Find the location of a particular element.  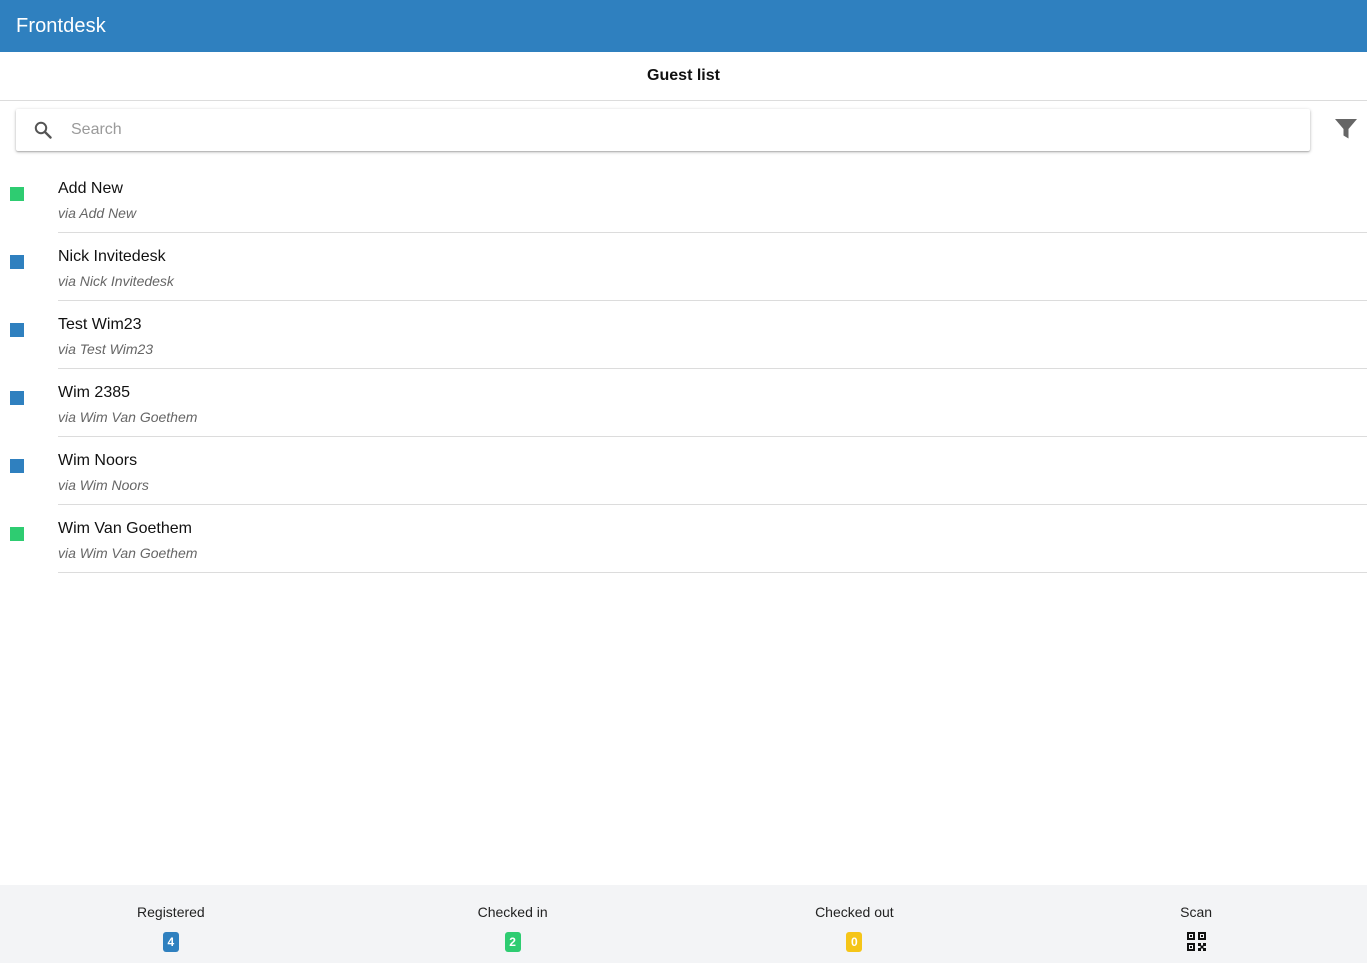

guest-item-content: Wim Van Goethem via Wim Van Goethem is located at coordinates (712, 539).